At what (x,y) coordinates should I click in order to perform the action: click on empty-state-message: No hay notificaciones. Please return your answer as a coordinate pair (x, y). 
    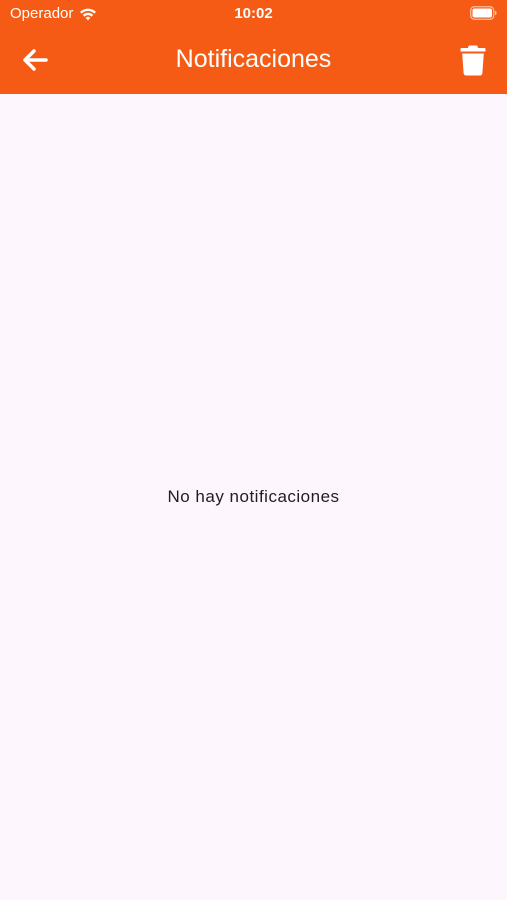
    Looking at the image, I should click on (253, 496).